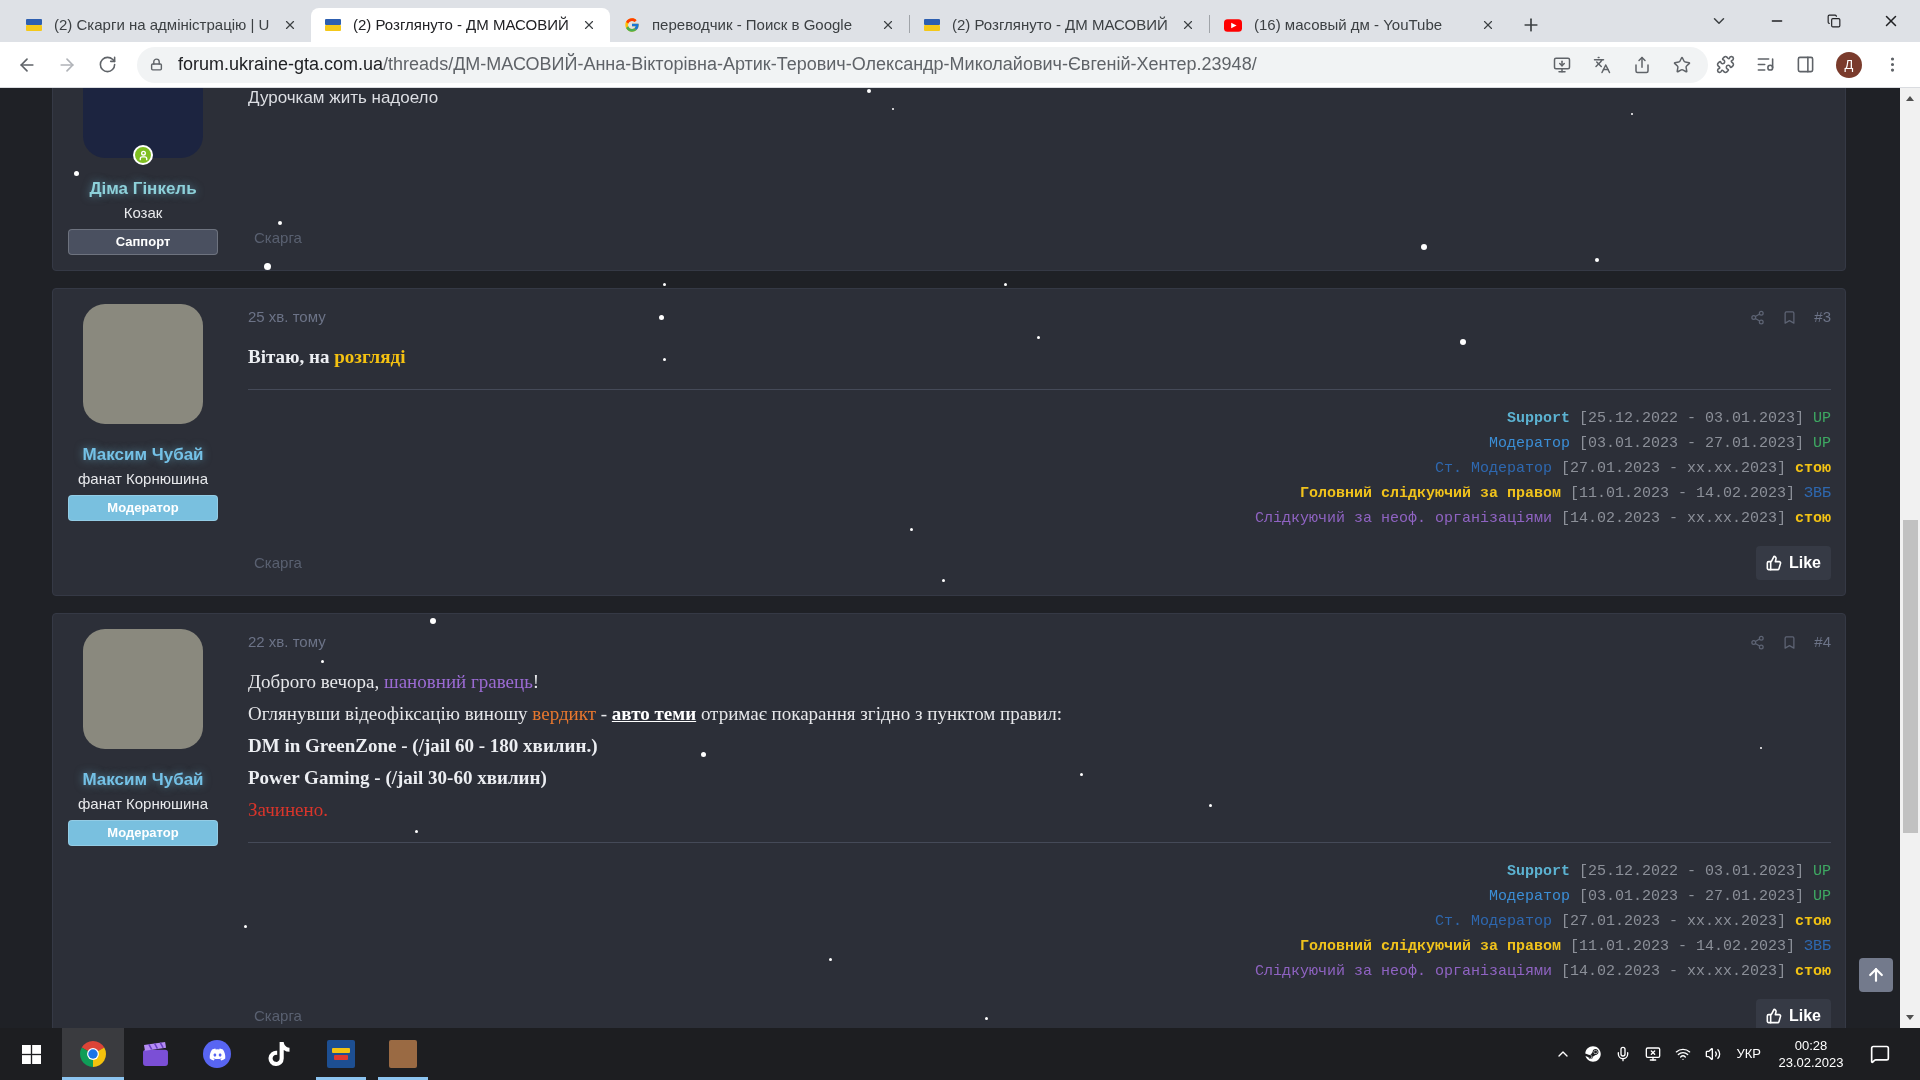  What do you see at coordinates (403, 1054) in the screenshot?
I see `picture-tile-icon` at bounding box center [403, 1054].